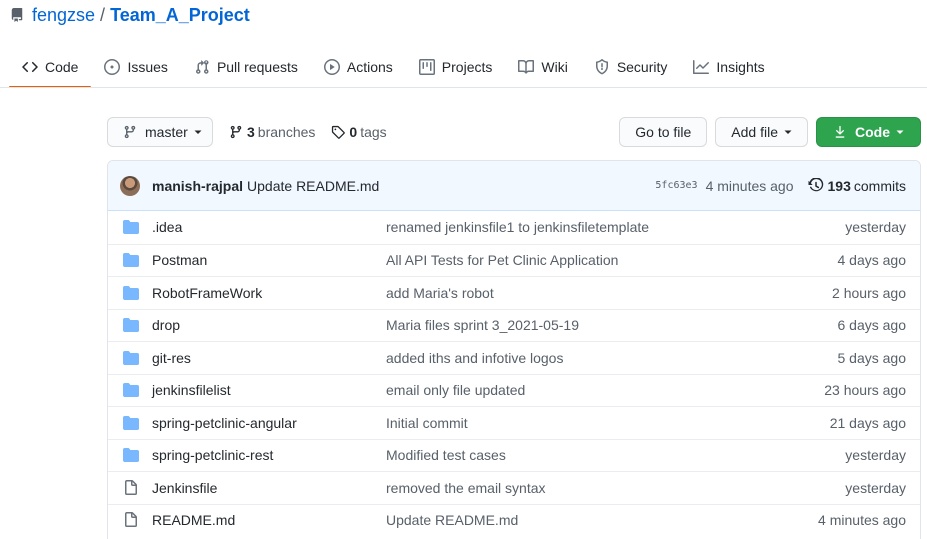 The height and width of the screenshot is (539, 927). What do you see at coordinates (612, 260) in the screenshot?
I see `file-commit-message: All API Tests for Pet Clinic Application` at bounding box center [612, 260].